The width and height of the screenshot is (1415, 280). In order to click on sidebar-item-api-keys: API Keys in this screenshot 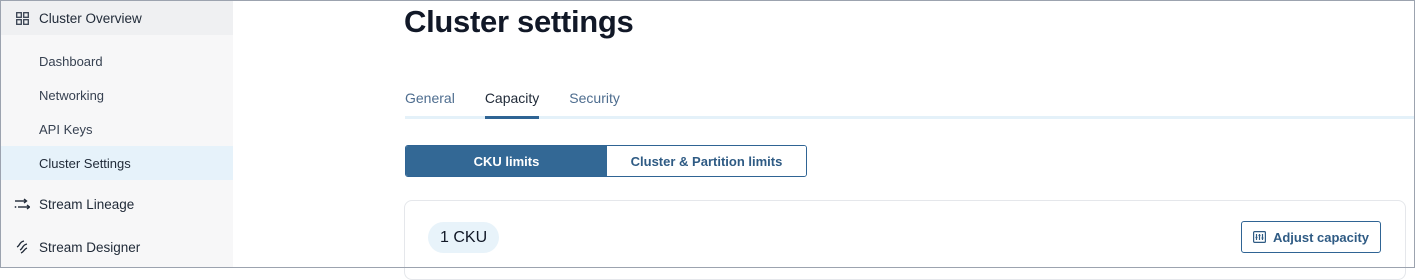, I will do `click(117, 129)`.